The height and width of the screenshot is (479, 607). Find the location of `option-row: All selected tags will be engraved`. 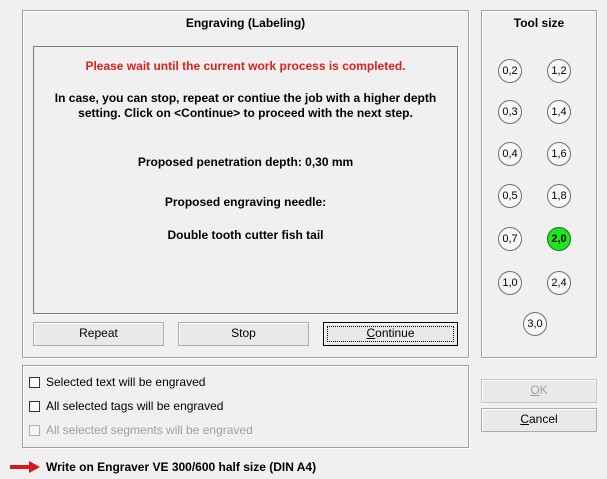

option-row: All selected tags will be engraved is located at coordinates (126, 406).